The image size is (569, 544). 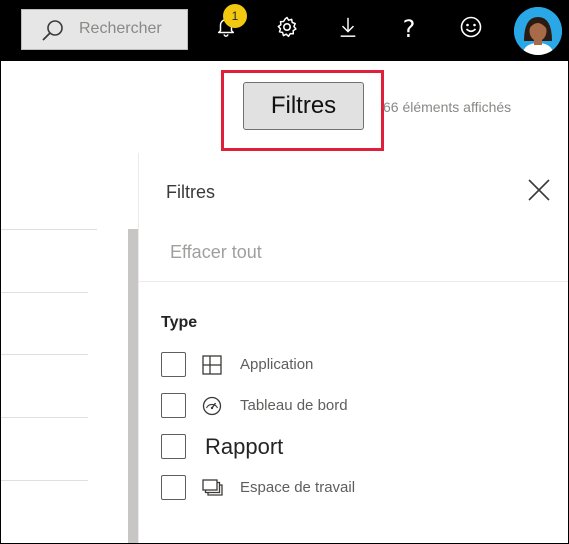 I want to click on workspace-icon, so click(x=212, y=487).